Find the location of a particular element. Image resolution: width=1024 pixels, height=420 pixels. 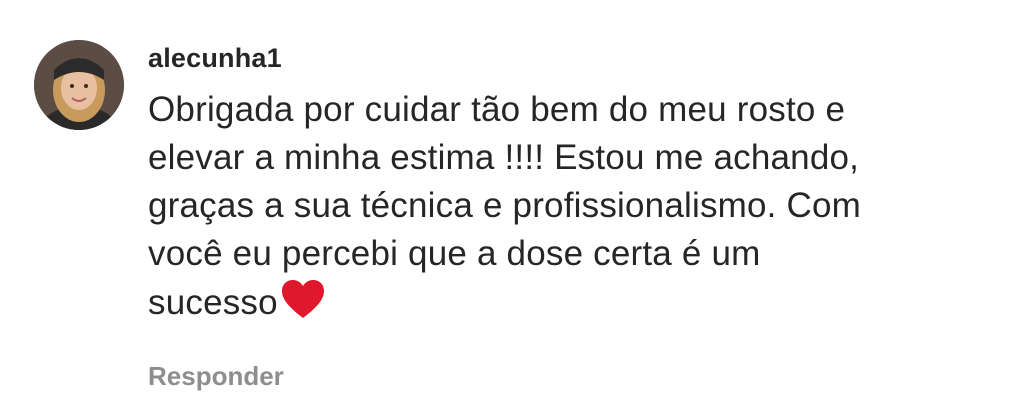

avatar-photo is located at coordinates (79, 85).